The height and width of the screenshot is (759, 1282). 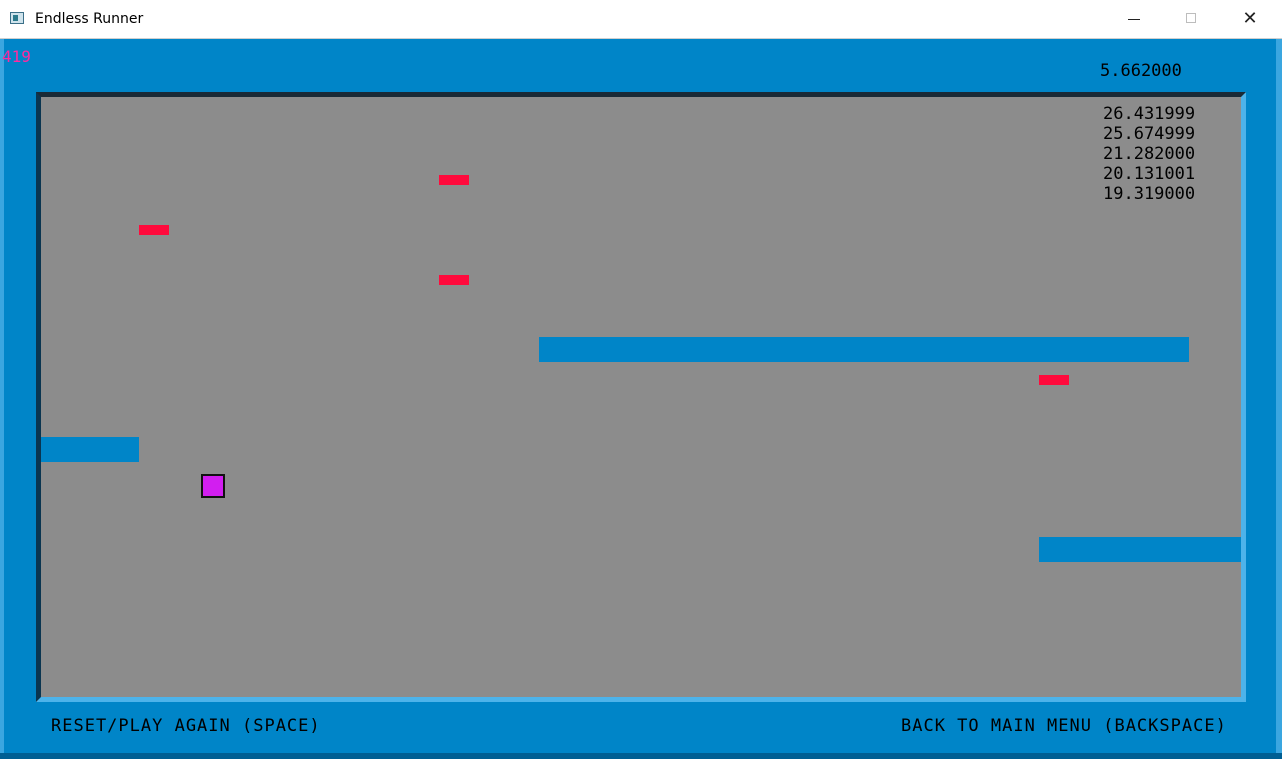 I want to click on high-score-entry: 26.431999, so click(x=1149, y=114).